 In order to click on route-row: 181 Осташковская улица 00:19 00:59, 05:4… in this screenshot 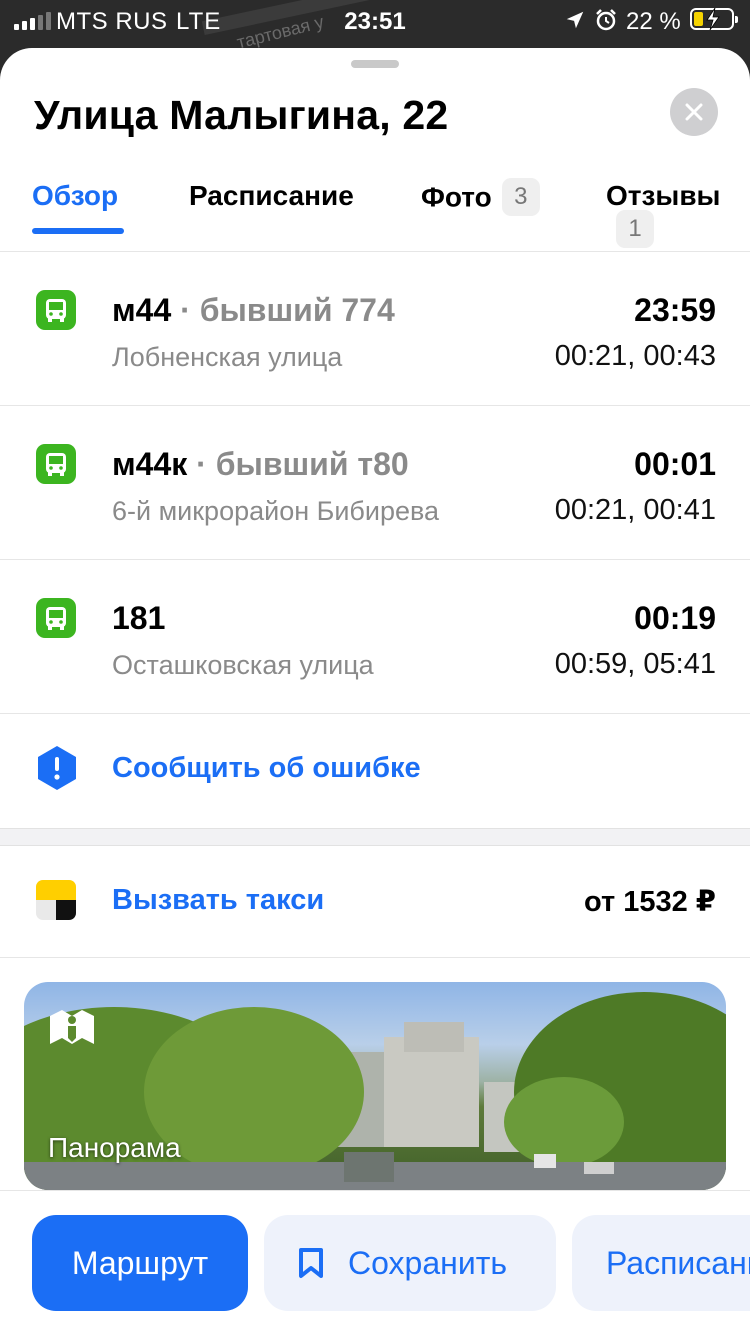, I will do `click(375, 637)`.